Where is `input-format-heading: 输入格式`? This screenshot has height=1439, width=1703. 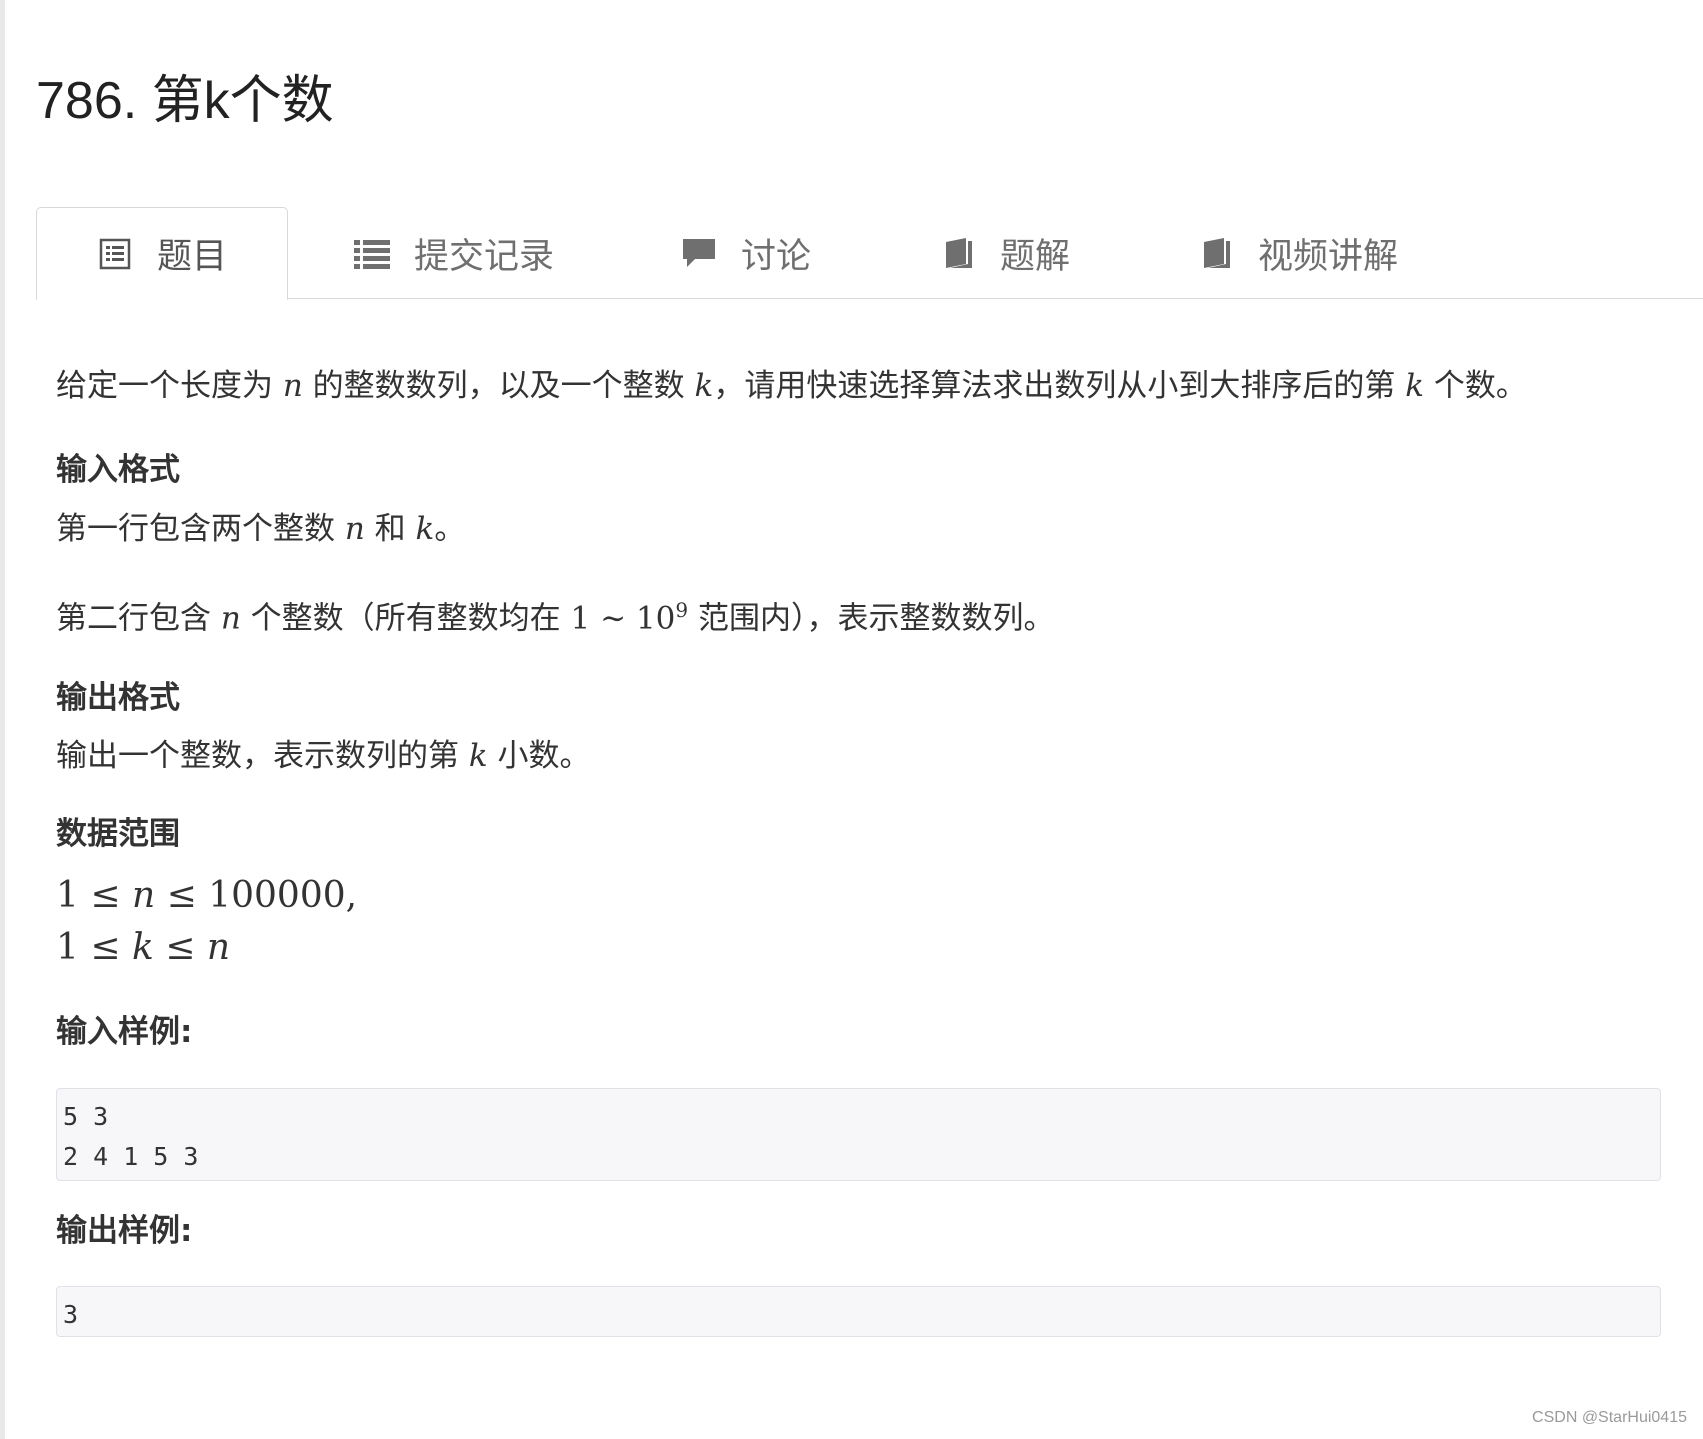 input-format-heading: 输入格式 is located at coordinates (118, 470).